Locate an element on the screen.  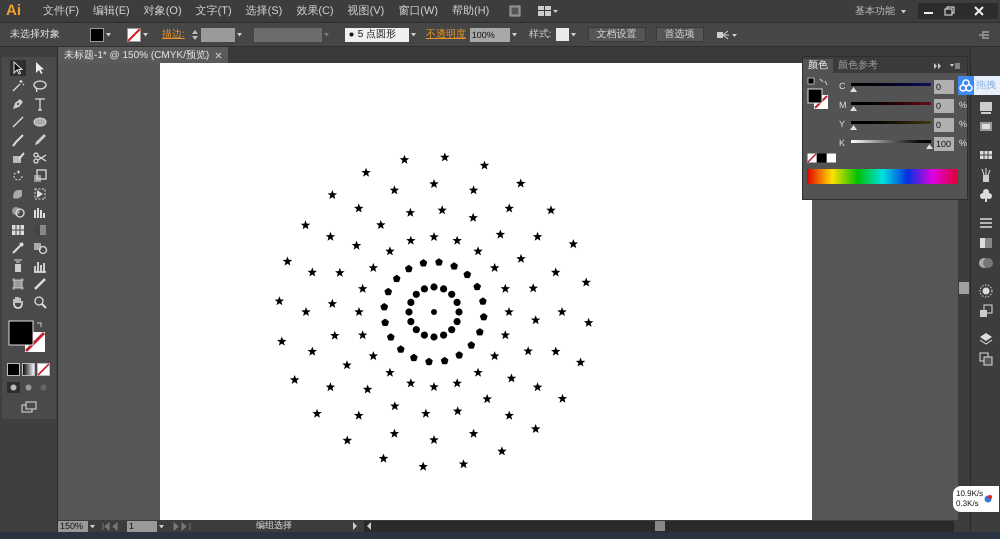
brush-name: 5 点圆形 is located at coordinates (377, 35).